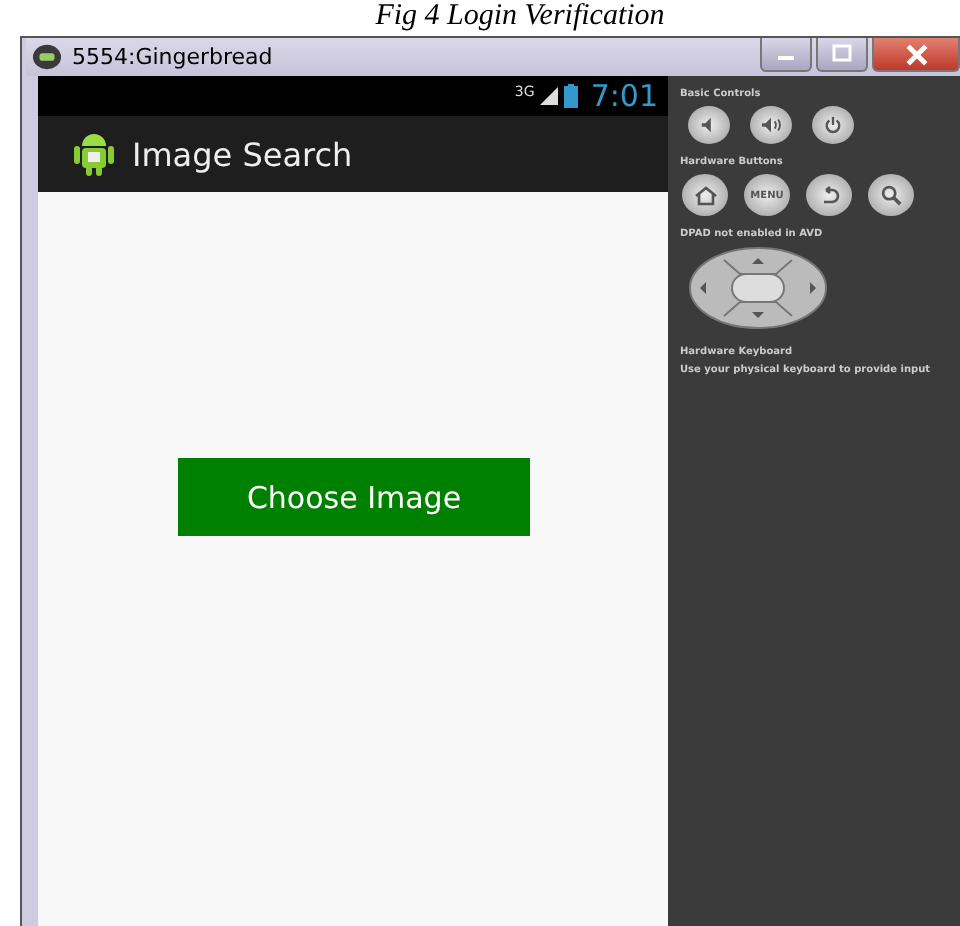 This screenshot has width=960, height=926. What do you see at coordinates (354, 497) in the screenshot?
I see `choose-image-button: Choose Image` at bounding box center [354, 497].